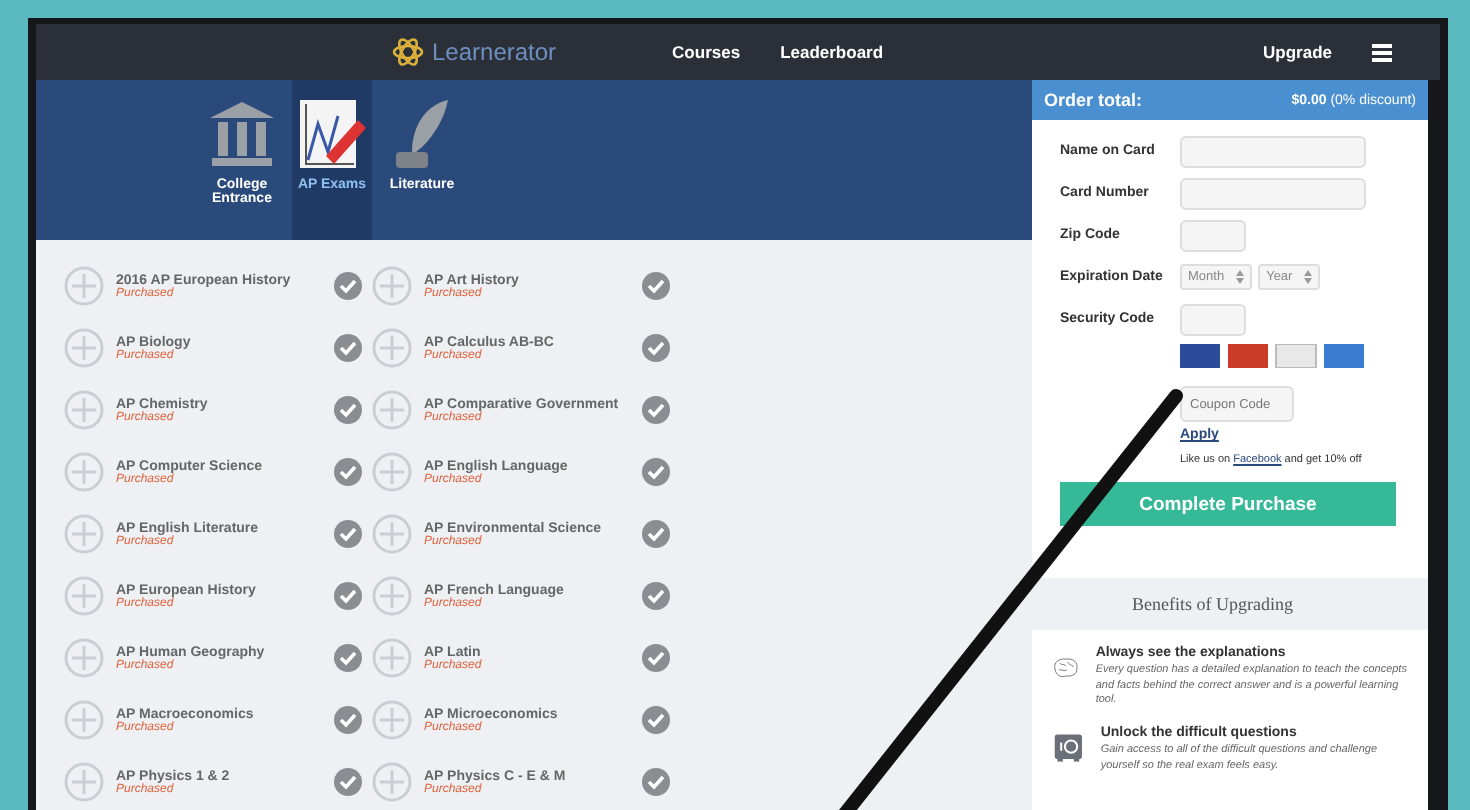  I want to click on order-total-label: Order total:, so click(1093, 100).